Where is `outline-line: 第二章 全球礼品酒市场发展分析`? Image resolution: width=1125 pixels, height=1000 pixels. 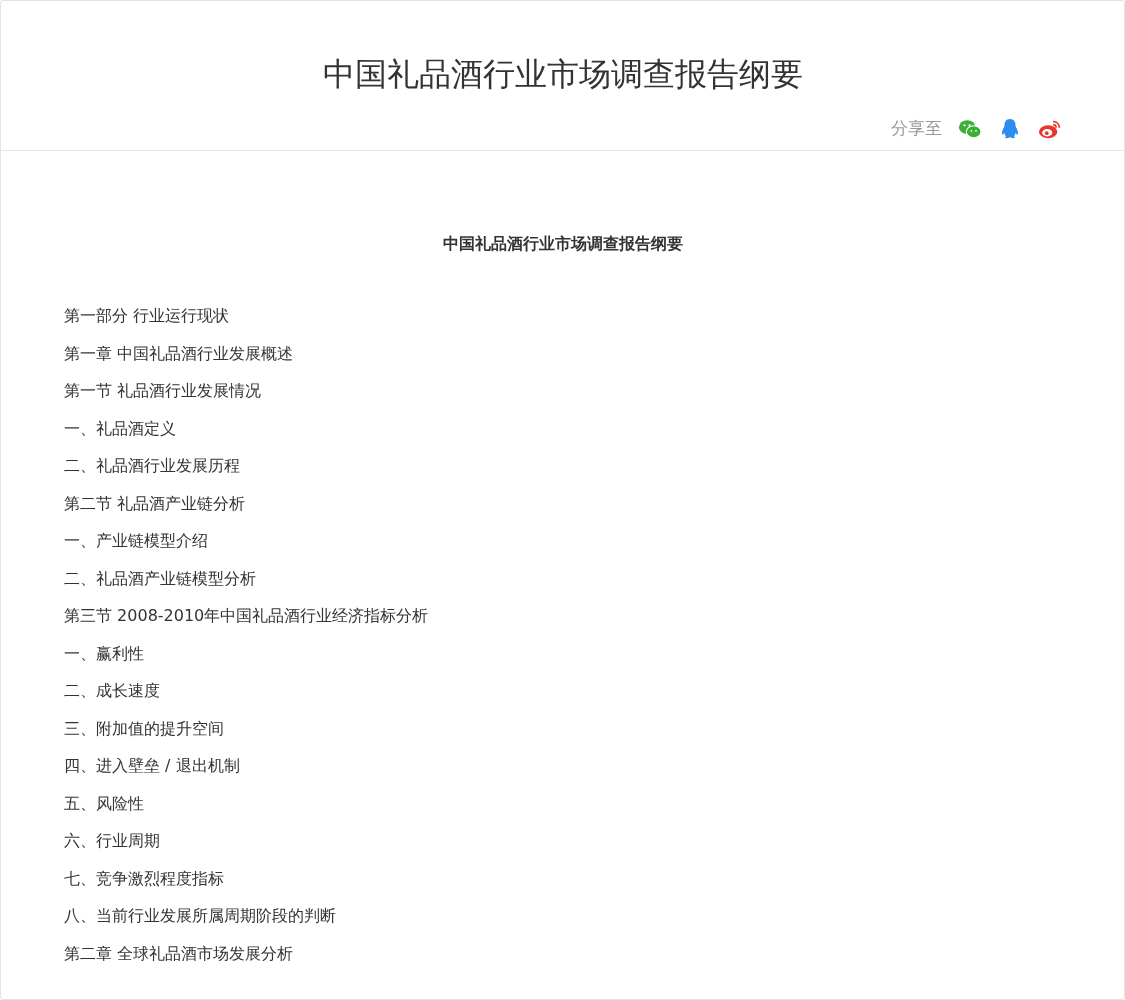 outline-line: 第二章 全球礼品酒市场发展分析 is located at coordinates (179, 953).